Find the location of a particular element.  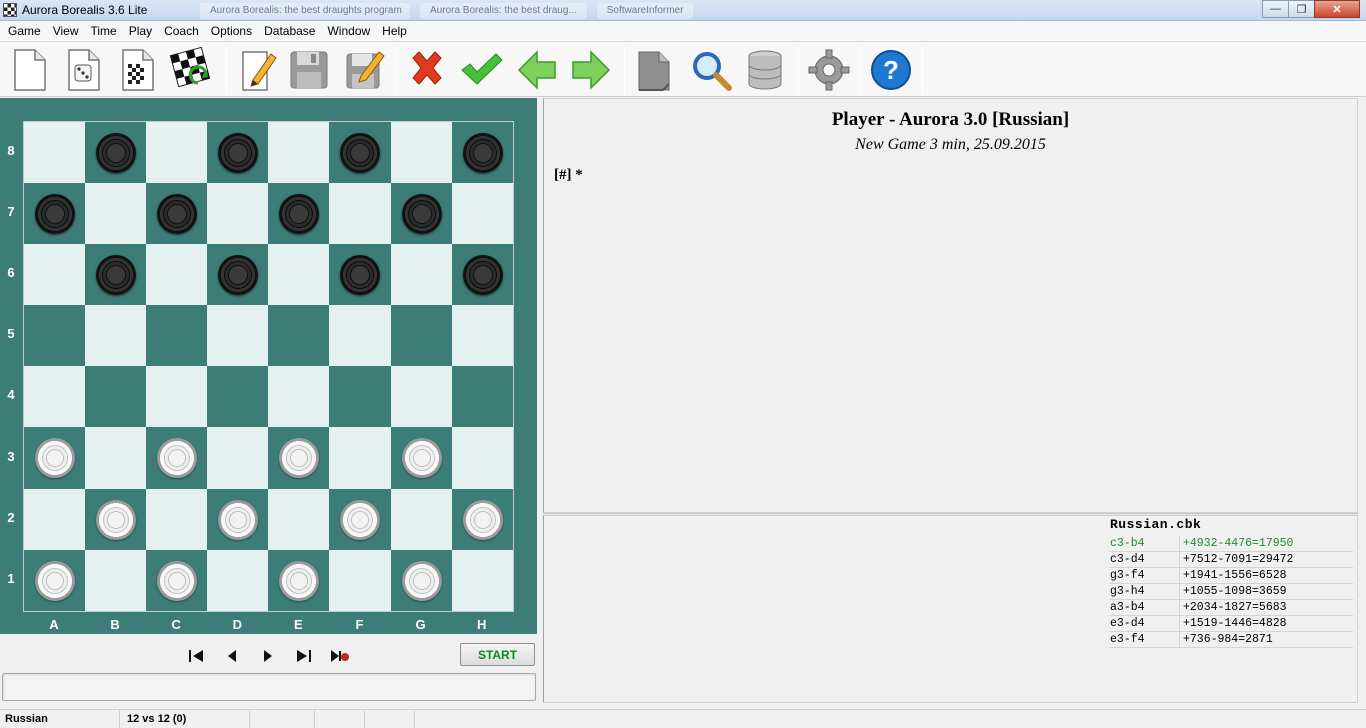

menu-game: Game is located at coordinates (24, 31).